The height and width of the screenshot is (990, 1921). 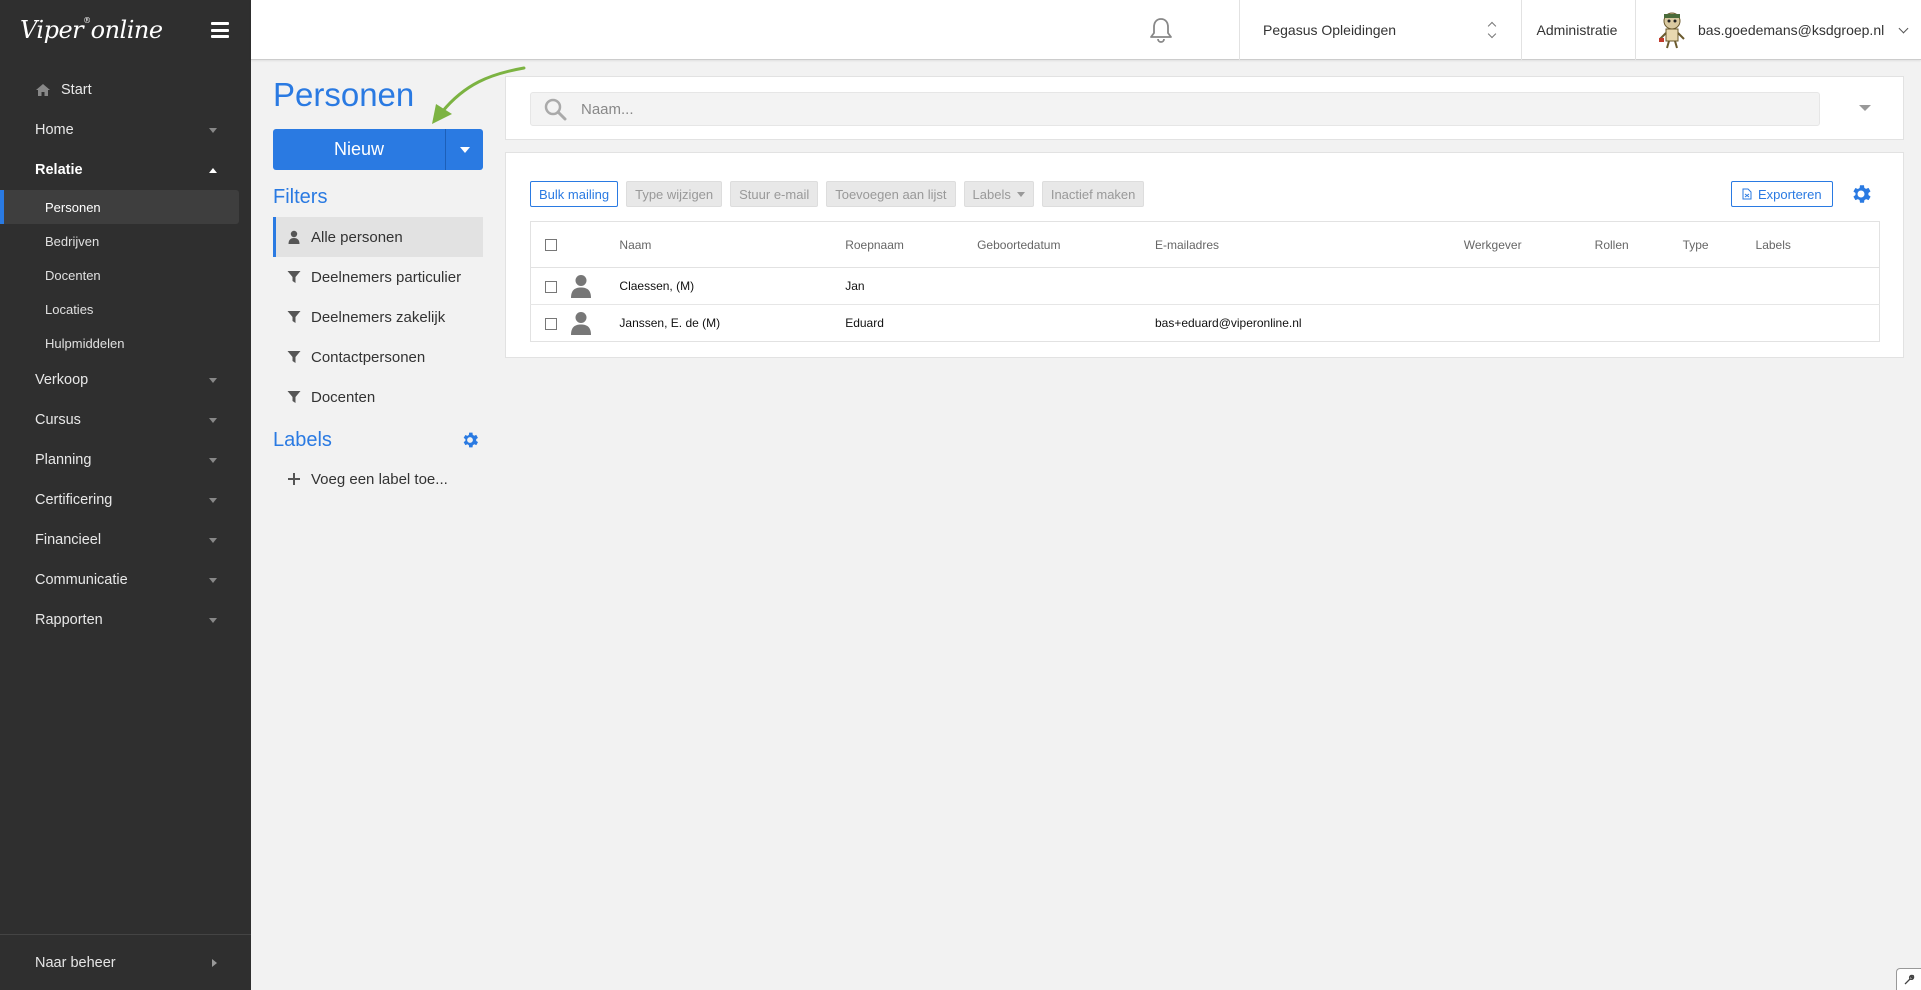 What do you see at coordinates (864, 323) in the screenshot?
I see `cell-roepnaam: Eduard` at bounding box center [864, 323].